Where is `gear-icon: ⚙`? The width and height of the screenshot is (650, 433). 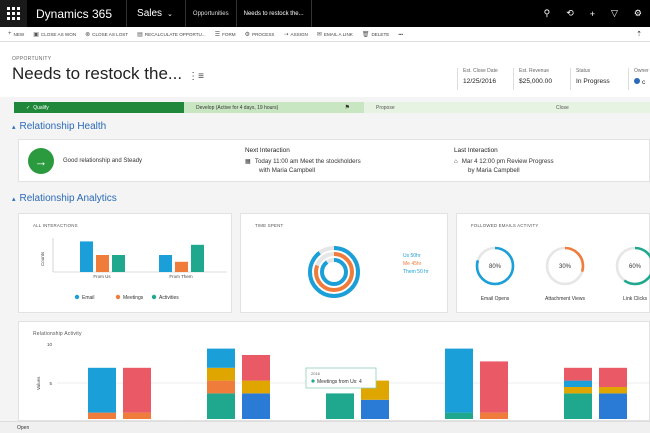 gear-icon: ⚙ is located at coordinates (638, 13).